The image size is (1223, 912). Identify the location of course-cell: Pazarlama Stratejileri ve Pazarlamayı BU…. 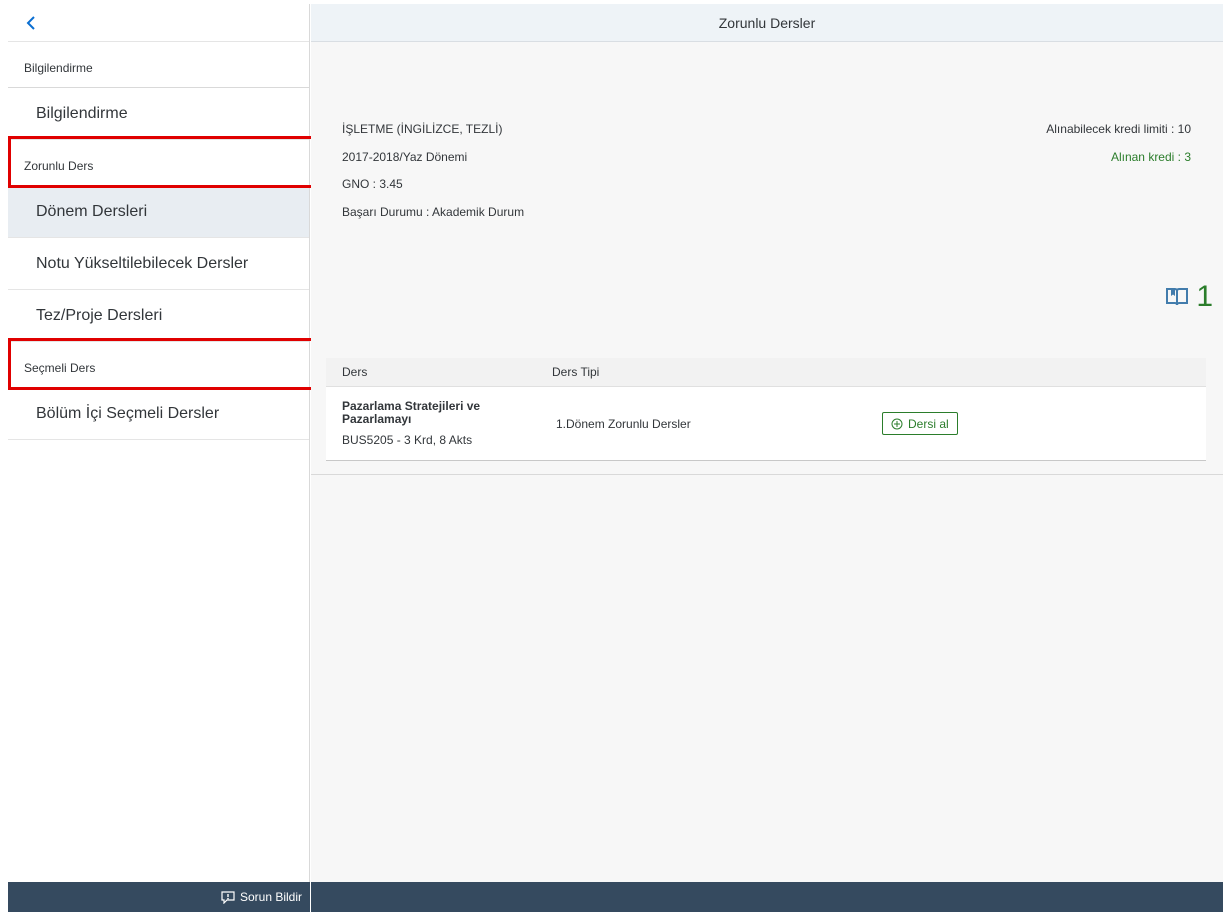
(439, 423).